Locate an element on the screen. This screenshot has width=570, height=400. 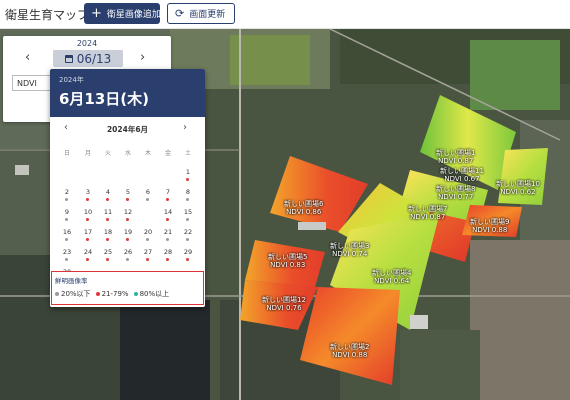
calendar-day: 29 is located at coordinates (188, 254).